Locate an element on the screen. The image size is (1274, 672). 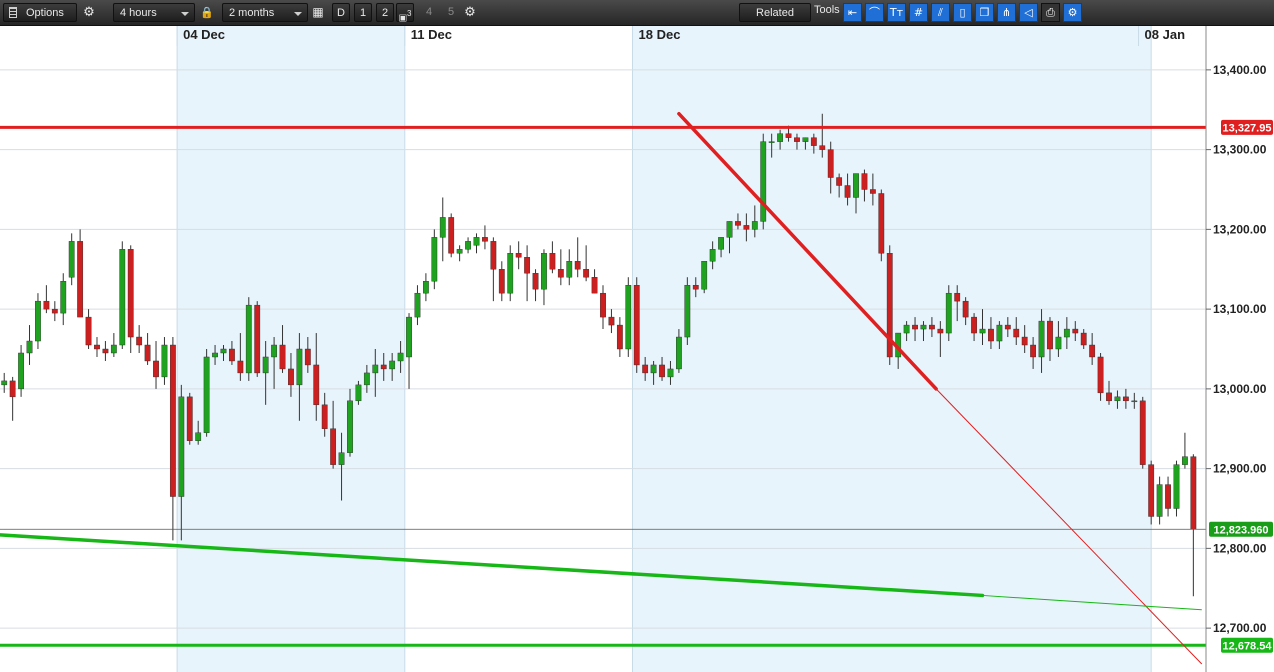
range-1-label: 1 is located at coordinates (363, 13).